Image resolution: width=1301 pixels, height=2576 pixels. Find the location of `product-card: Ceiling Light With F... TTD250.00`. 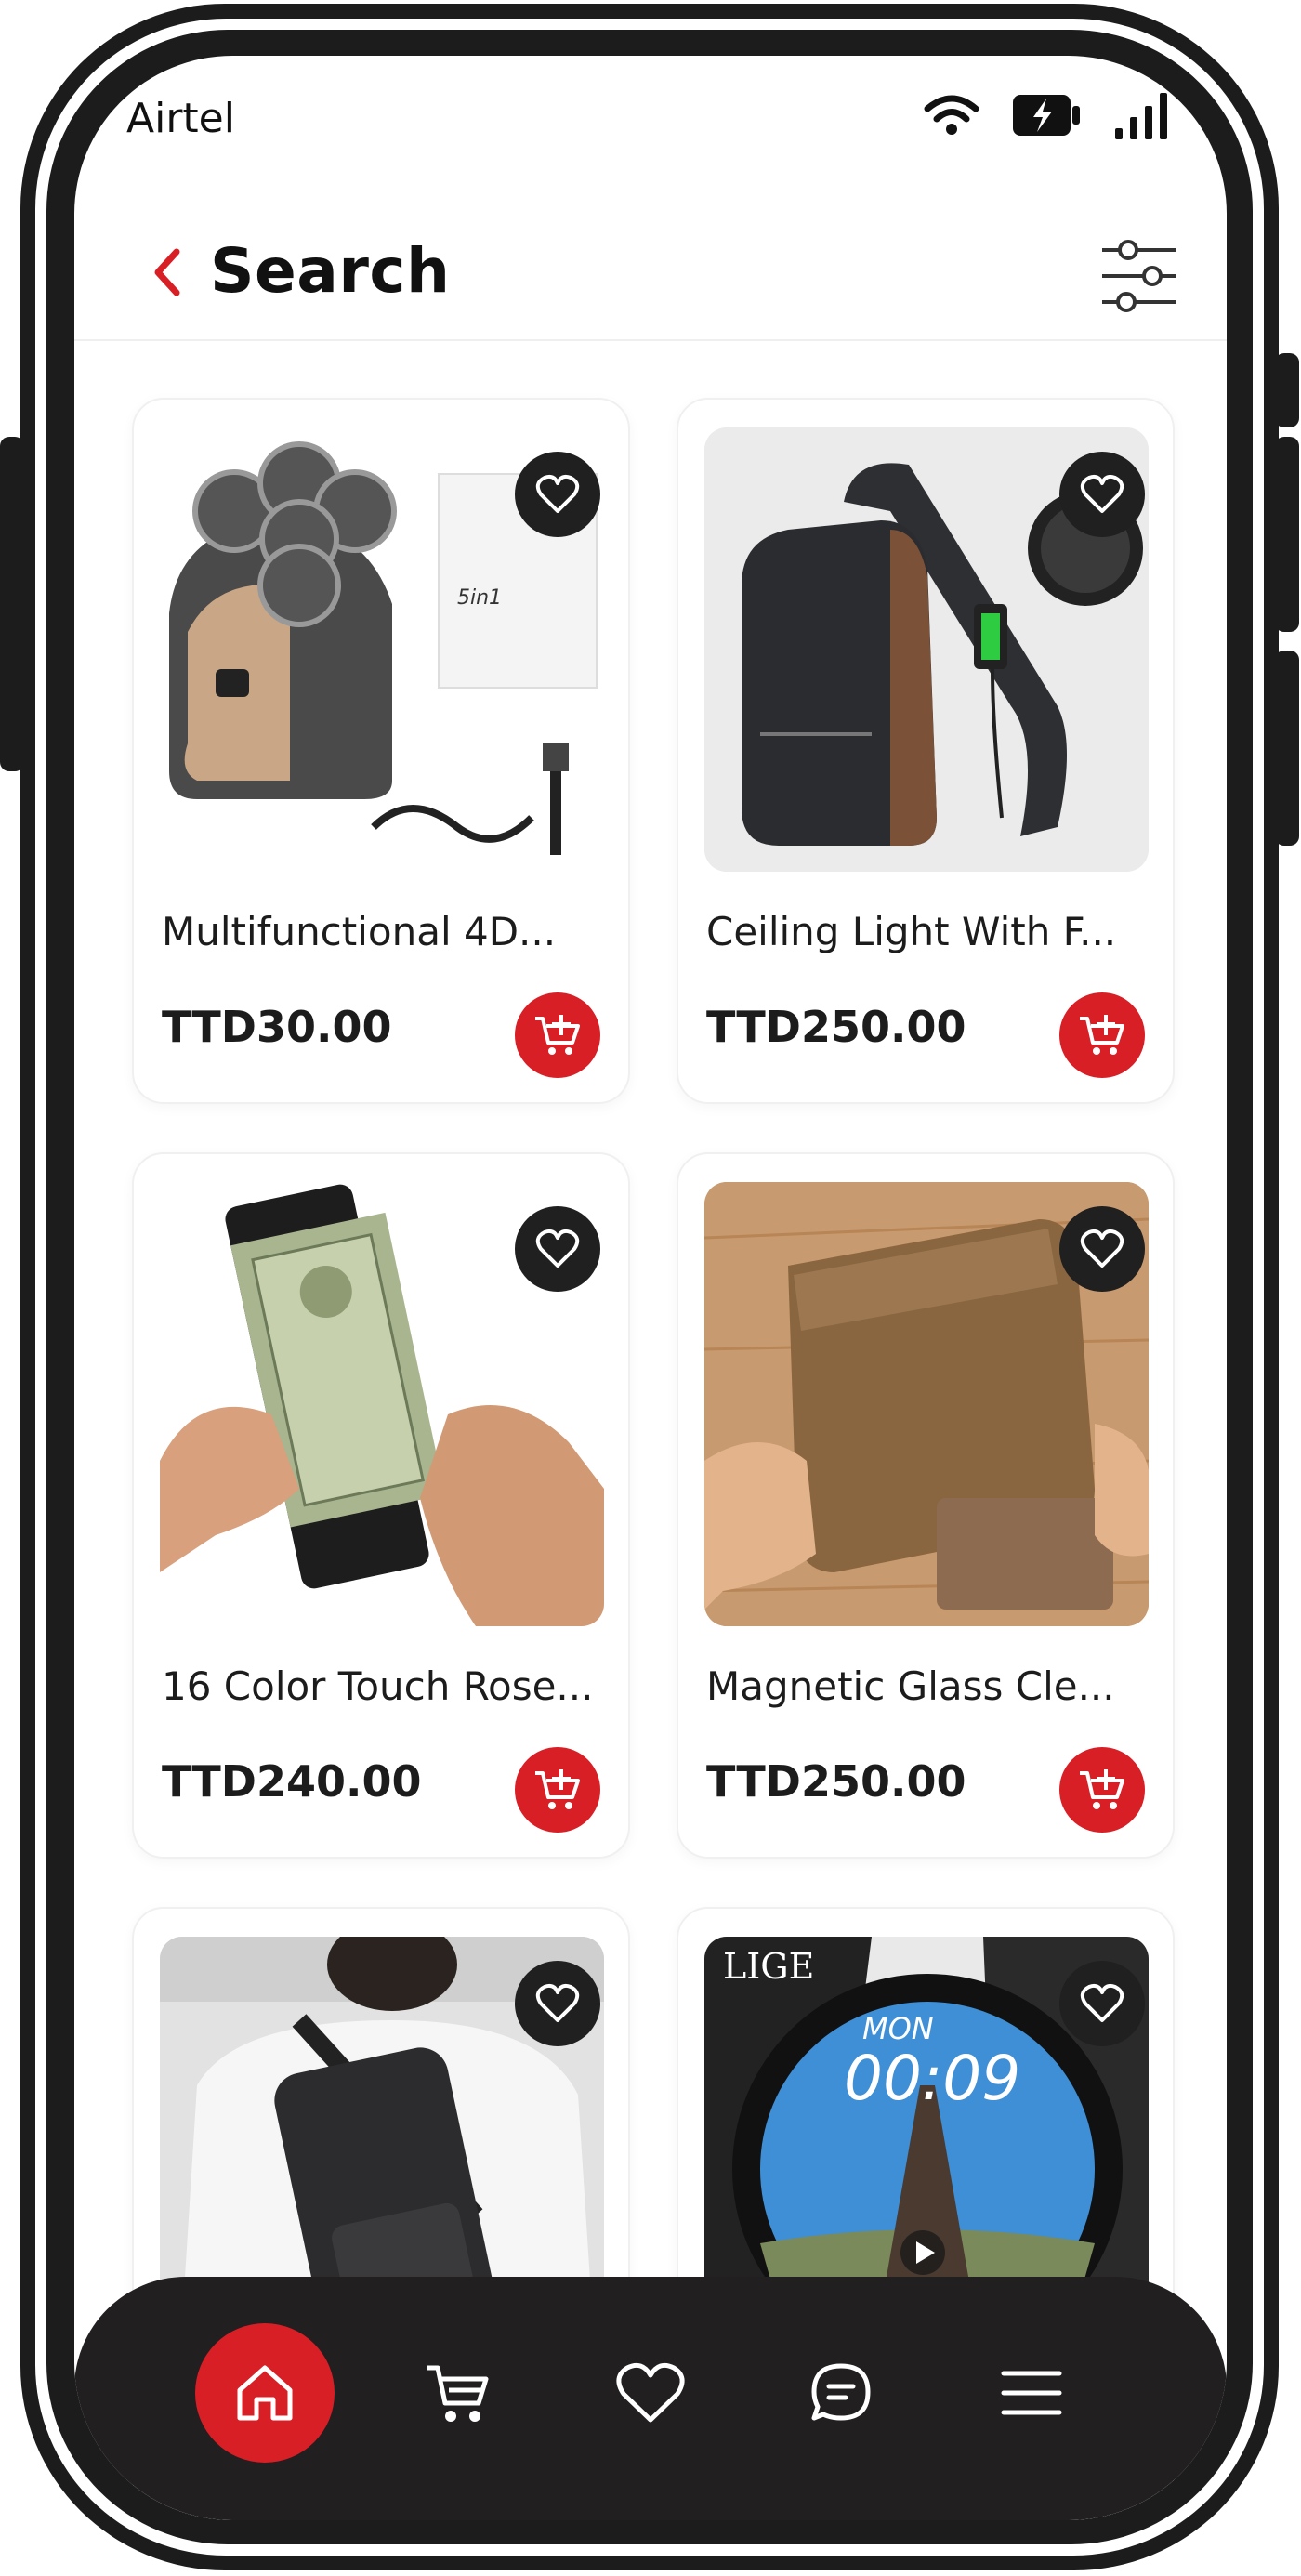

product-card: Ceiling Light With F... TTD250.00 is located at coordinates (926, 751).